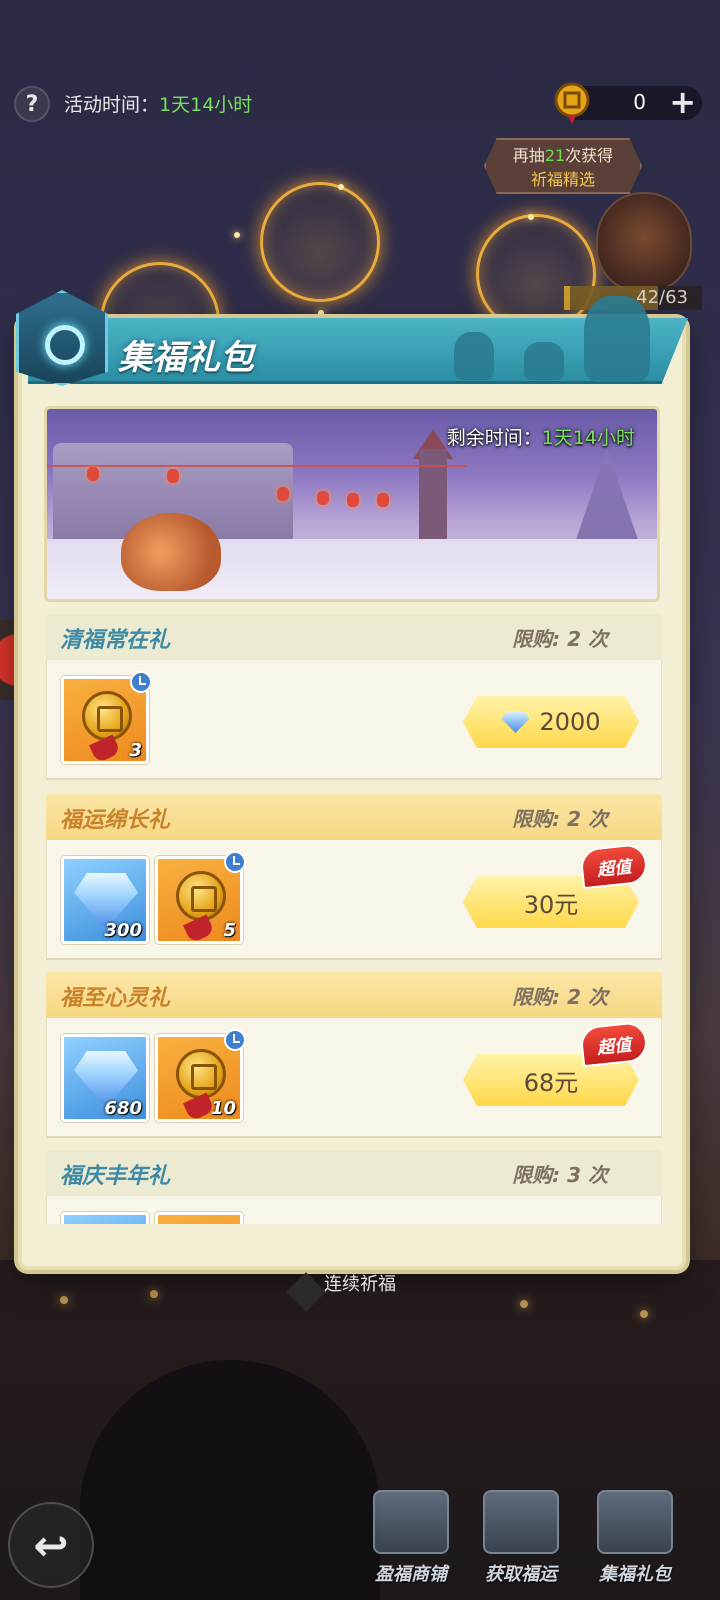 This screenshot has height=1600, width=720. Describe the element at coordinates (229, 930) in the screenshot. I see `item-qty: 5` at that location.